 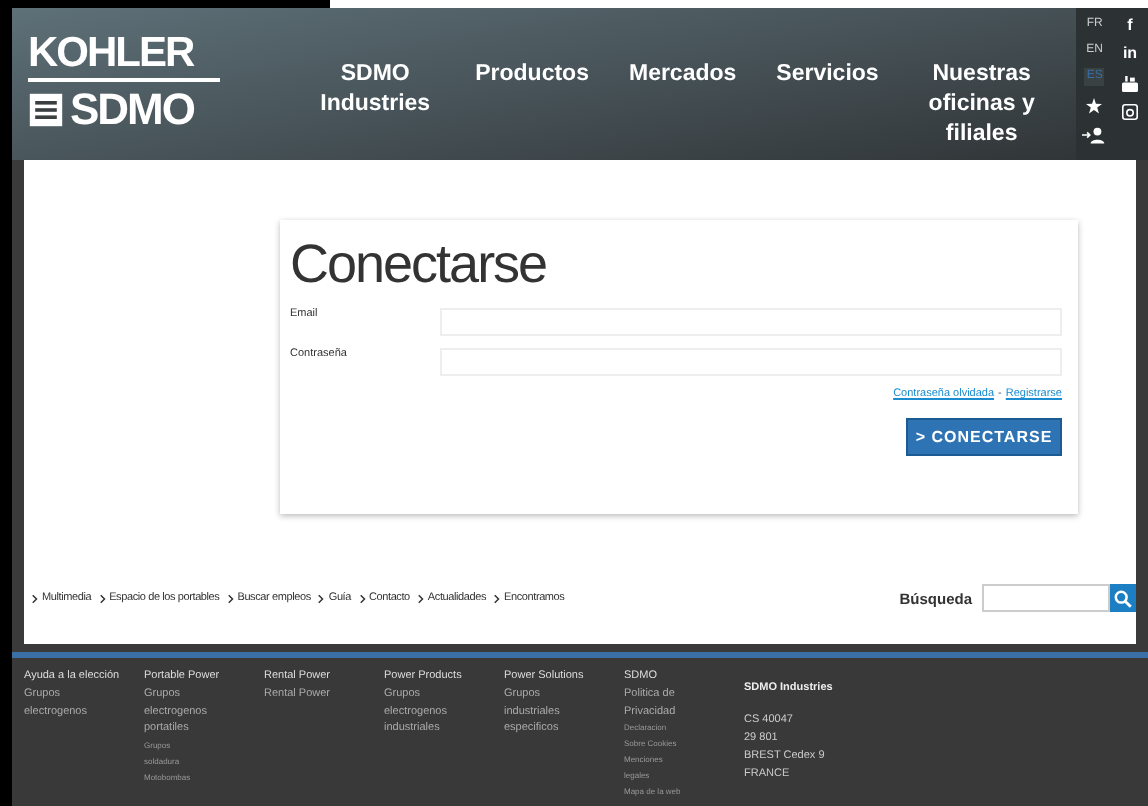 What do you see at coordinates (1094, 135) in the screenshot?
I see `login-icon` at bounding box center [1094, 135].